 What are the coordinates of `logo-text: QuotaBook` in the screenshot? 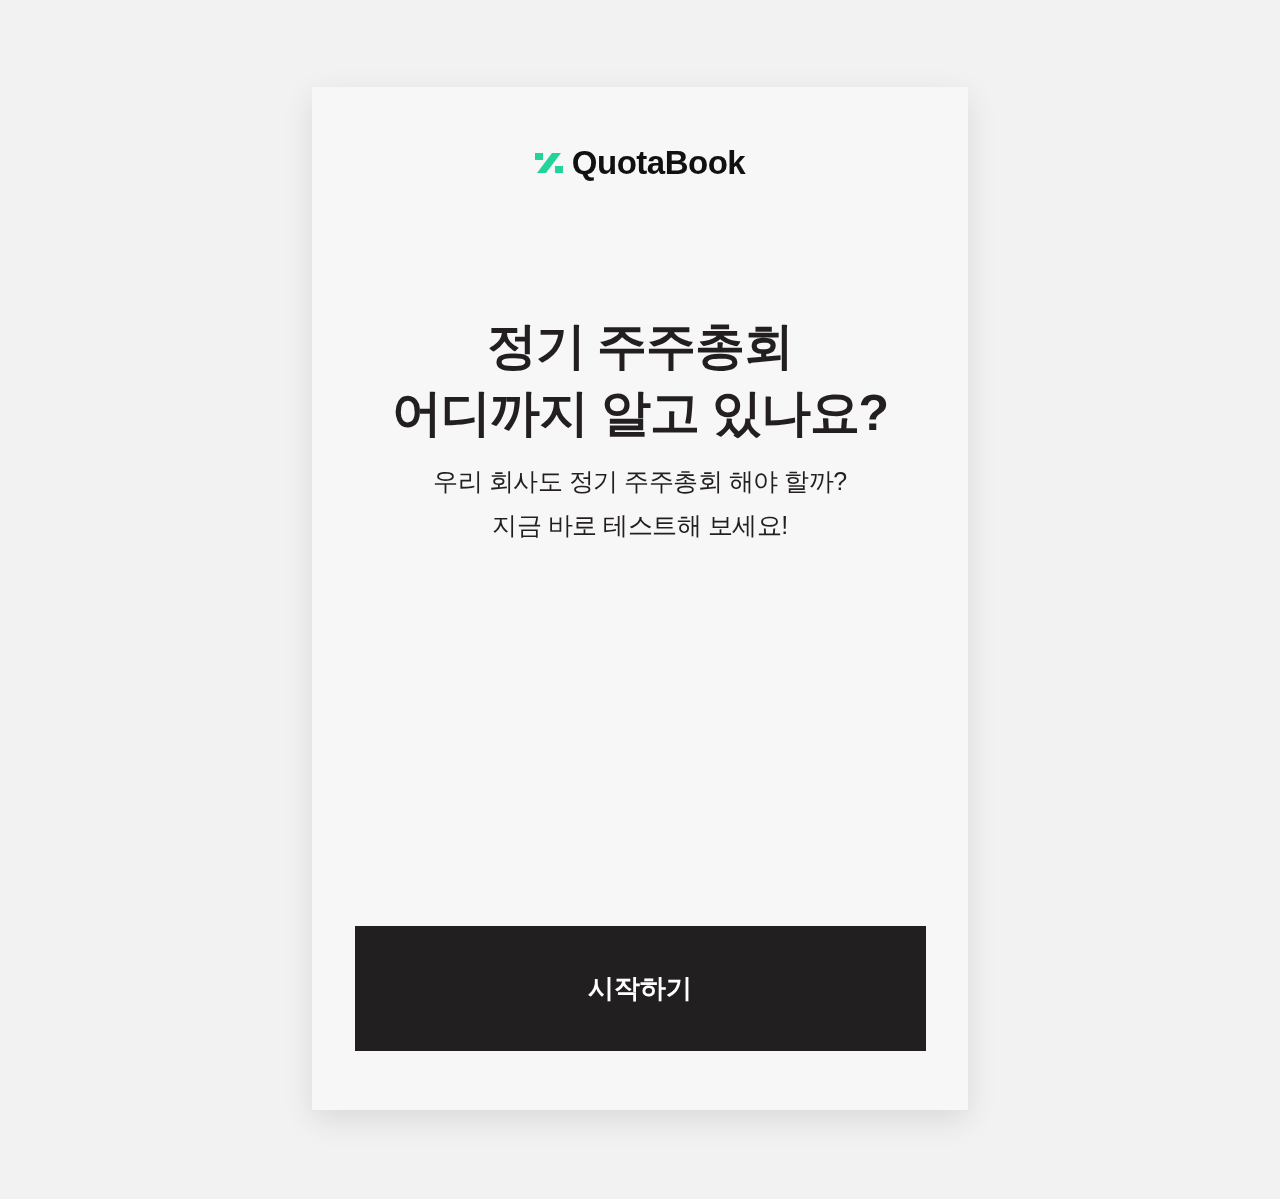 It's located at (658, 163).